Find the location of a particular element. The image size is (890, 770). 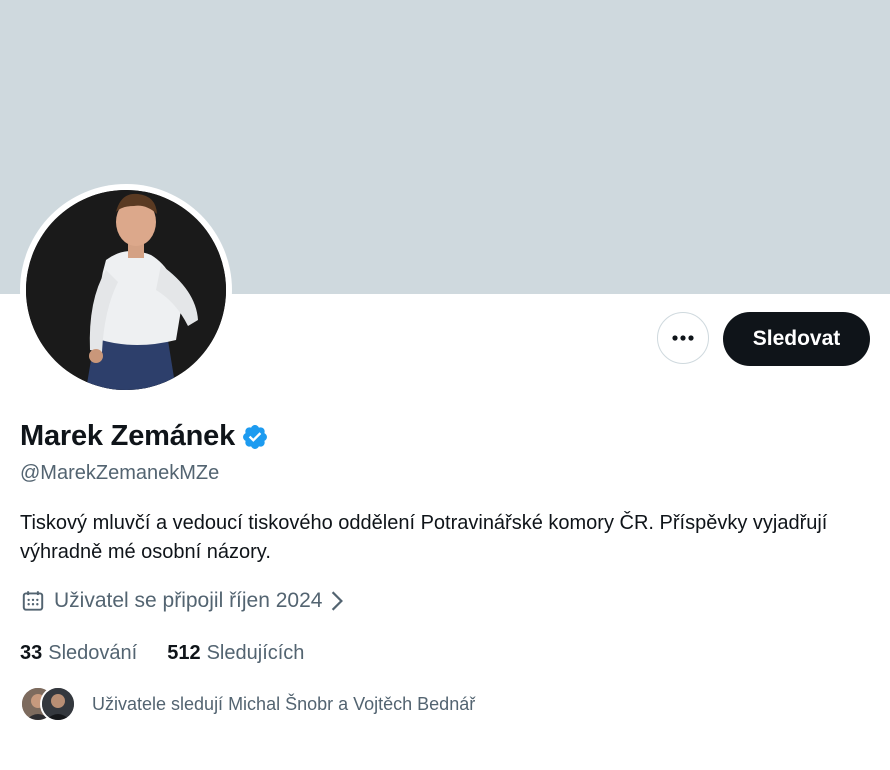

following-count: 33 is located at coordinates (31, 653).